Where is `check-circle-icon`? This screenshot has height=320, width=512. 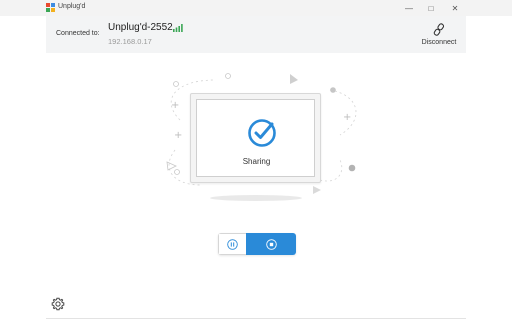 check-circle-icon is located at coordinates (262, 133).